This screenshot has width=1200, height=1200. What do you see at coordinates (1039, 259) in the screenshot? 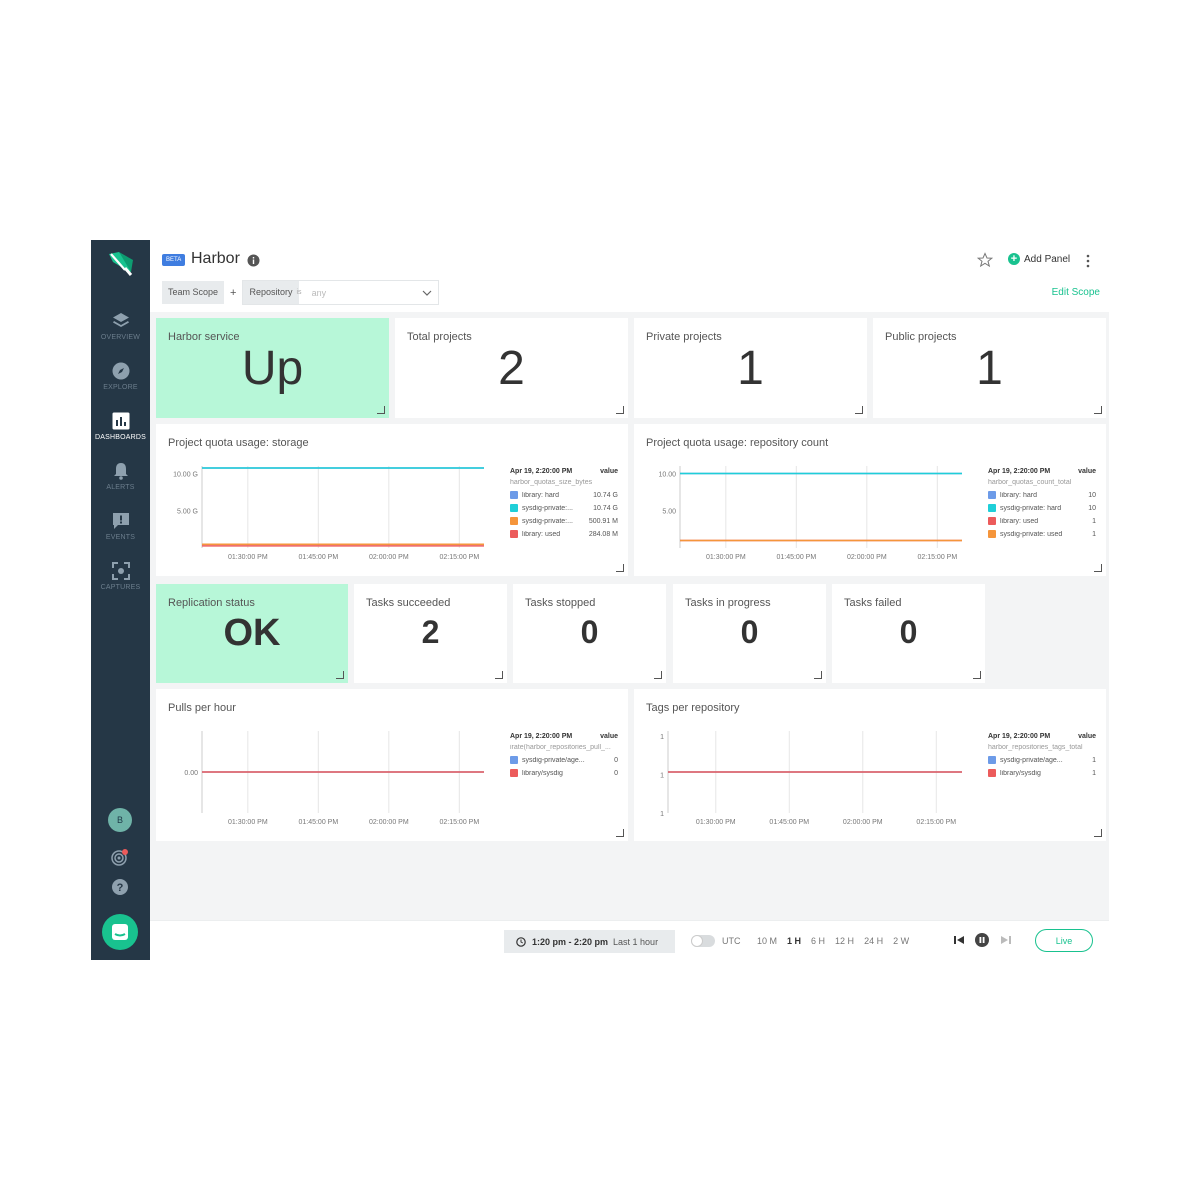
I see `add-panel-button: + Add Panel` at bounding box center [1039, 259].